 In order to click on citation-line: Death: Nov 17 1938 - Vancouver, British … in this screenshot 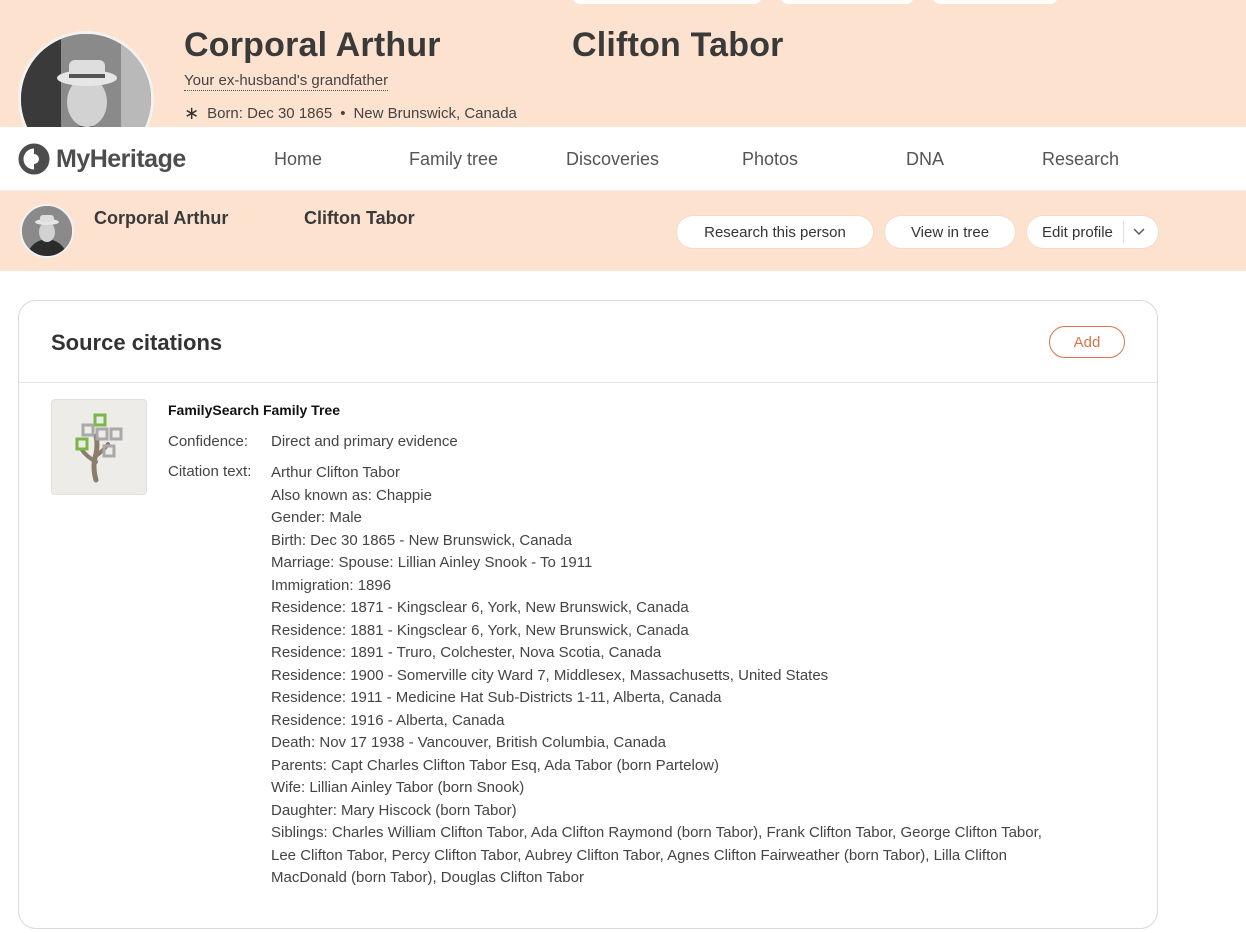, I will do `click(468, 742)`.